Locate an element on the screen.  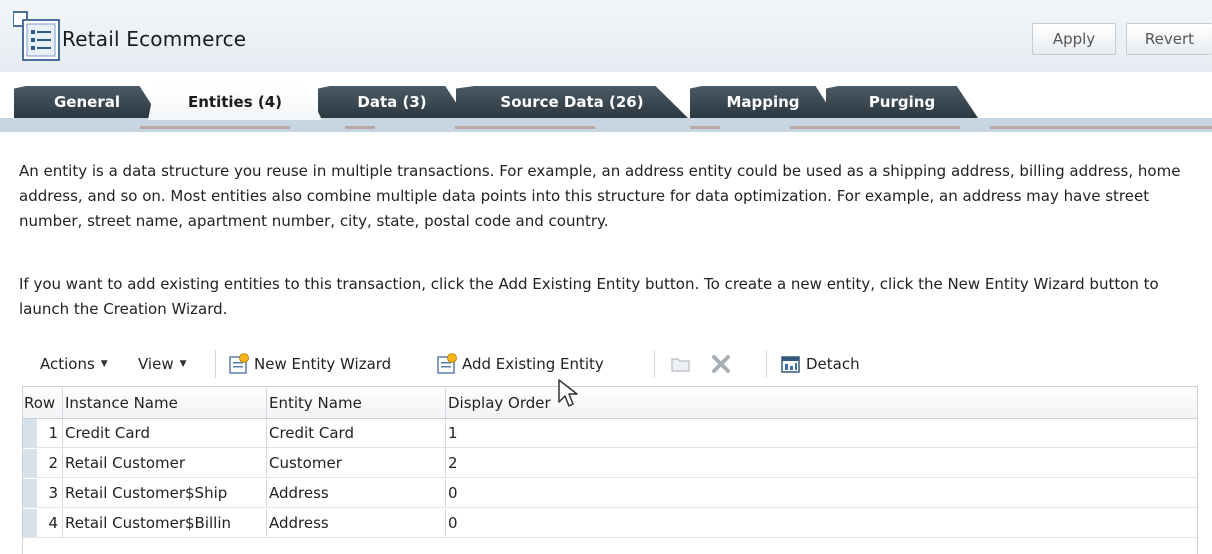
revert-button: Revert is located at coordinates (1169, 39).